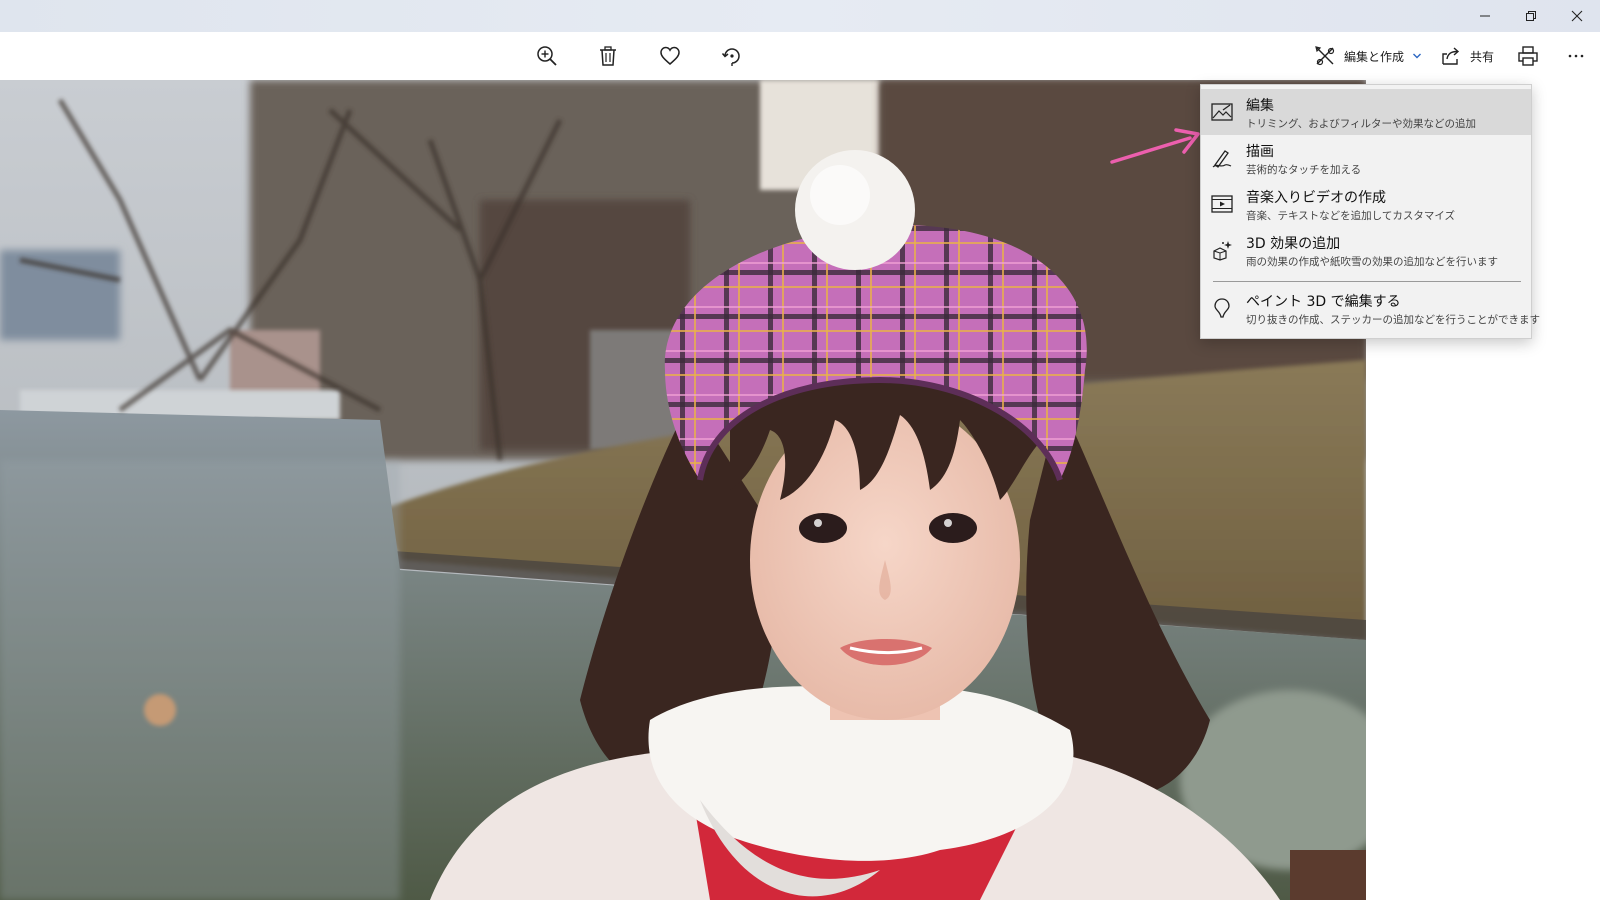 This screenshot has height=900, width=1600. What do you see at coordinates (1323, 302) in the screenshot?
I see `menu-item-paint-3d-title: ペイント 3D で編集する` at bounding box center [1323, 302].